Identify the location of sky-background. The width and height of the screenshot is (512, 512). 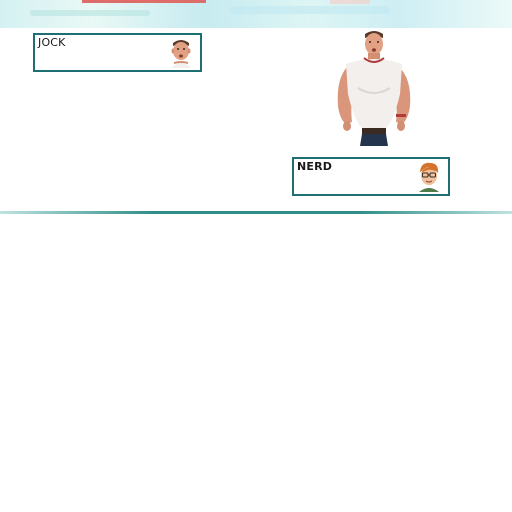
(256, 14).